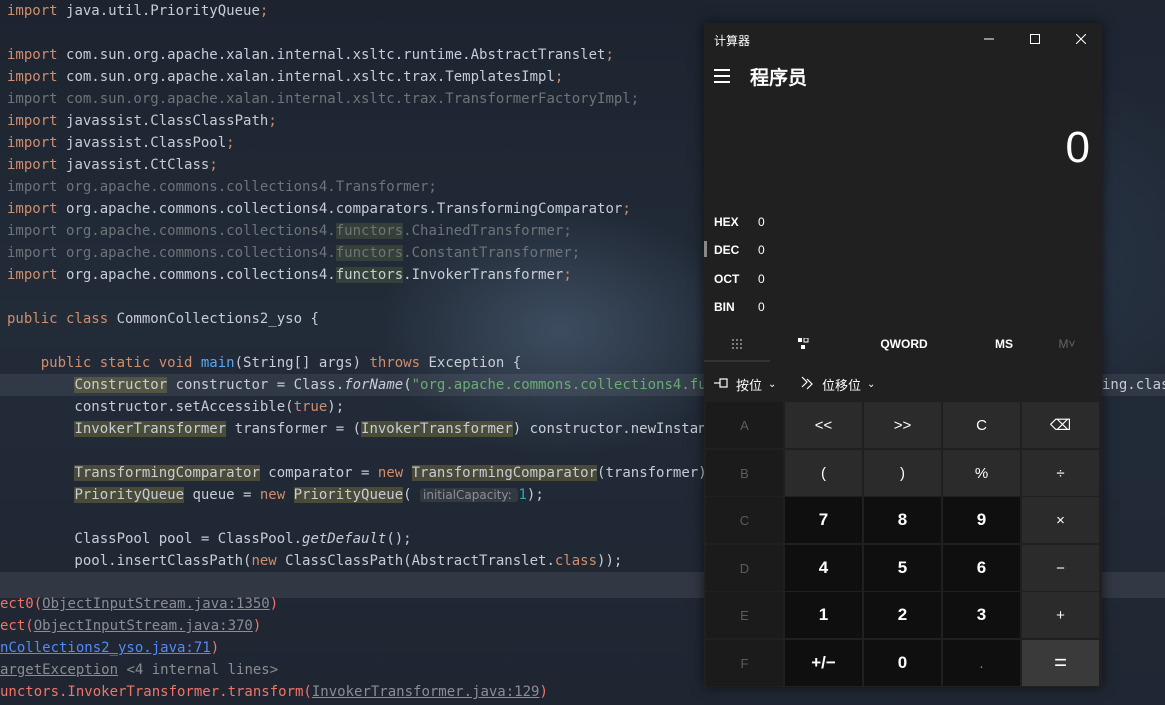  What do you see at coordinates (744, 663) in the screenshot?
I see `key-F: F` at bounding box center [744, 663].